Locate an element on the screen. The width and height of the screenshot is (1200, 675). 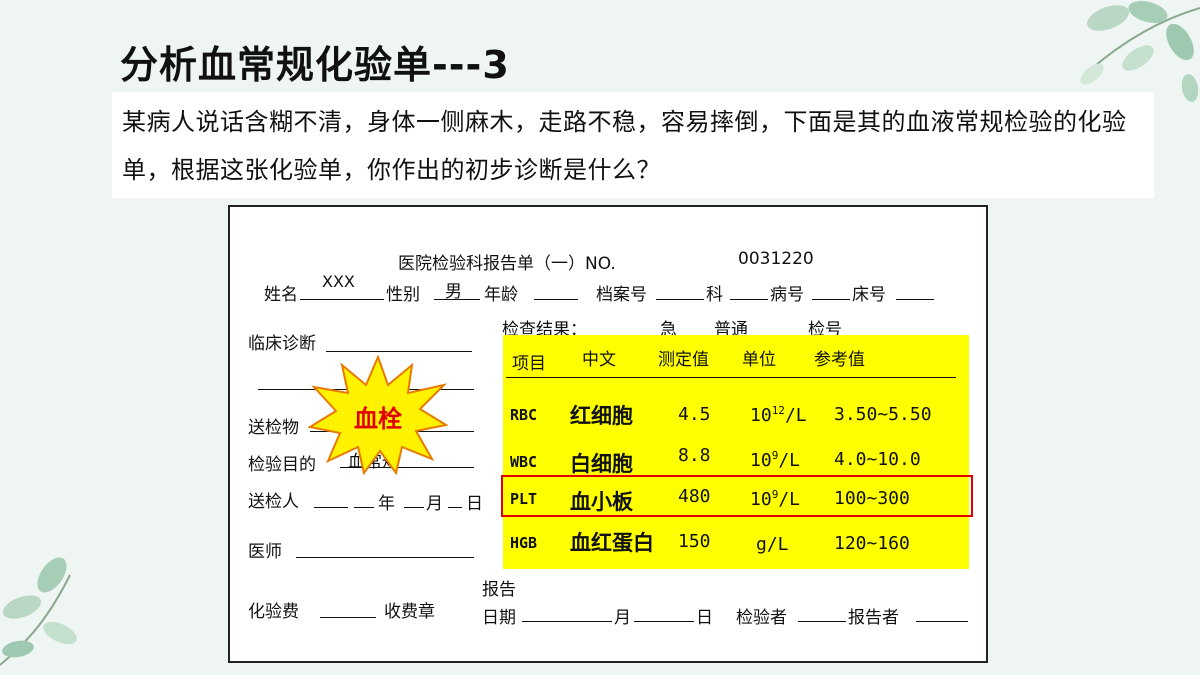
col-value: 测定值 is located at coordinates (683, 360).